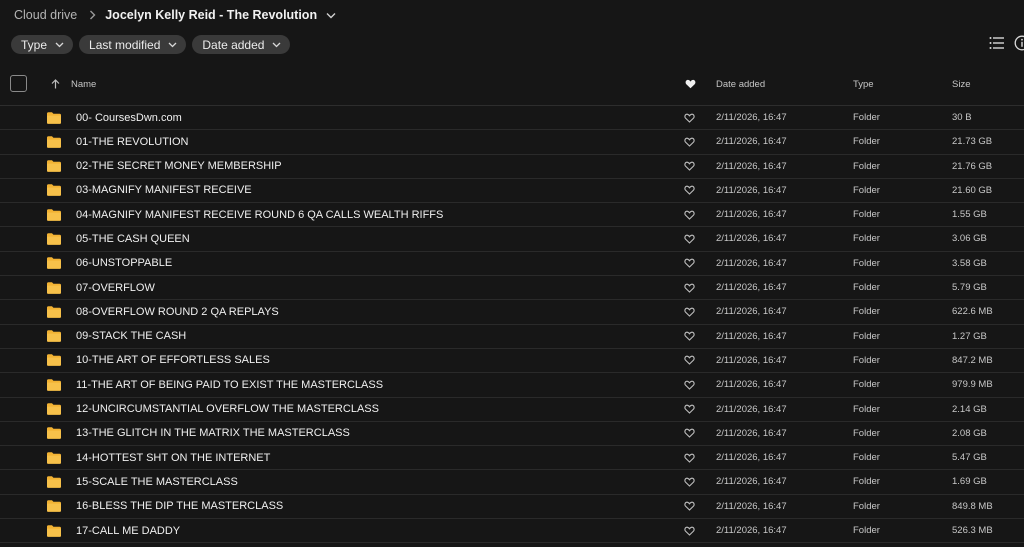 The width and height of the screenshot is (1024, 547). What do you see at coordinates (969, 458) in the screenshot?
I see `row-size: 5.47 GB` at bounding box center [969, 458].